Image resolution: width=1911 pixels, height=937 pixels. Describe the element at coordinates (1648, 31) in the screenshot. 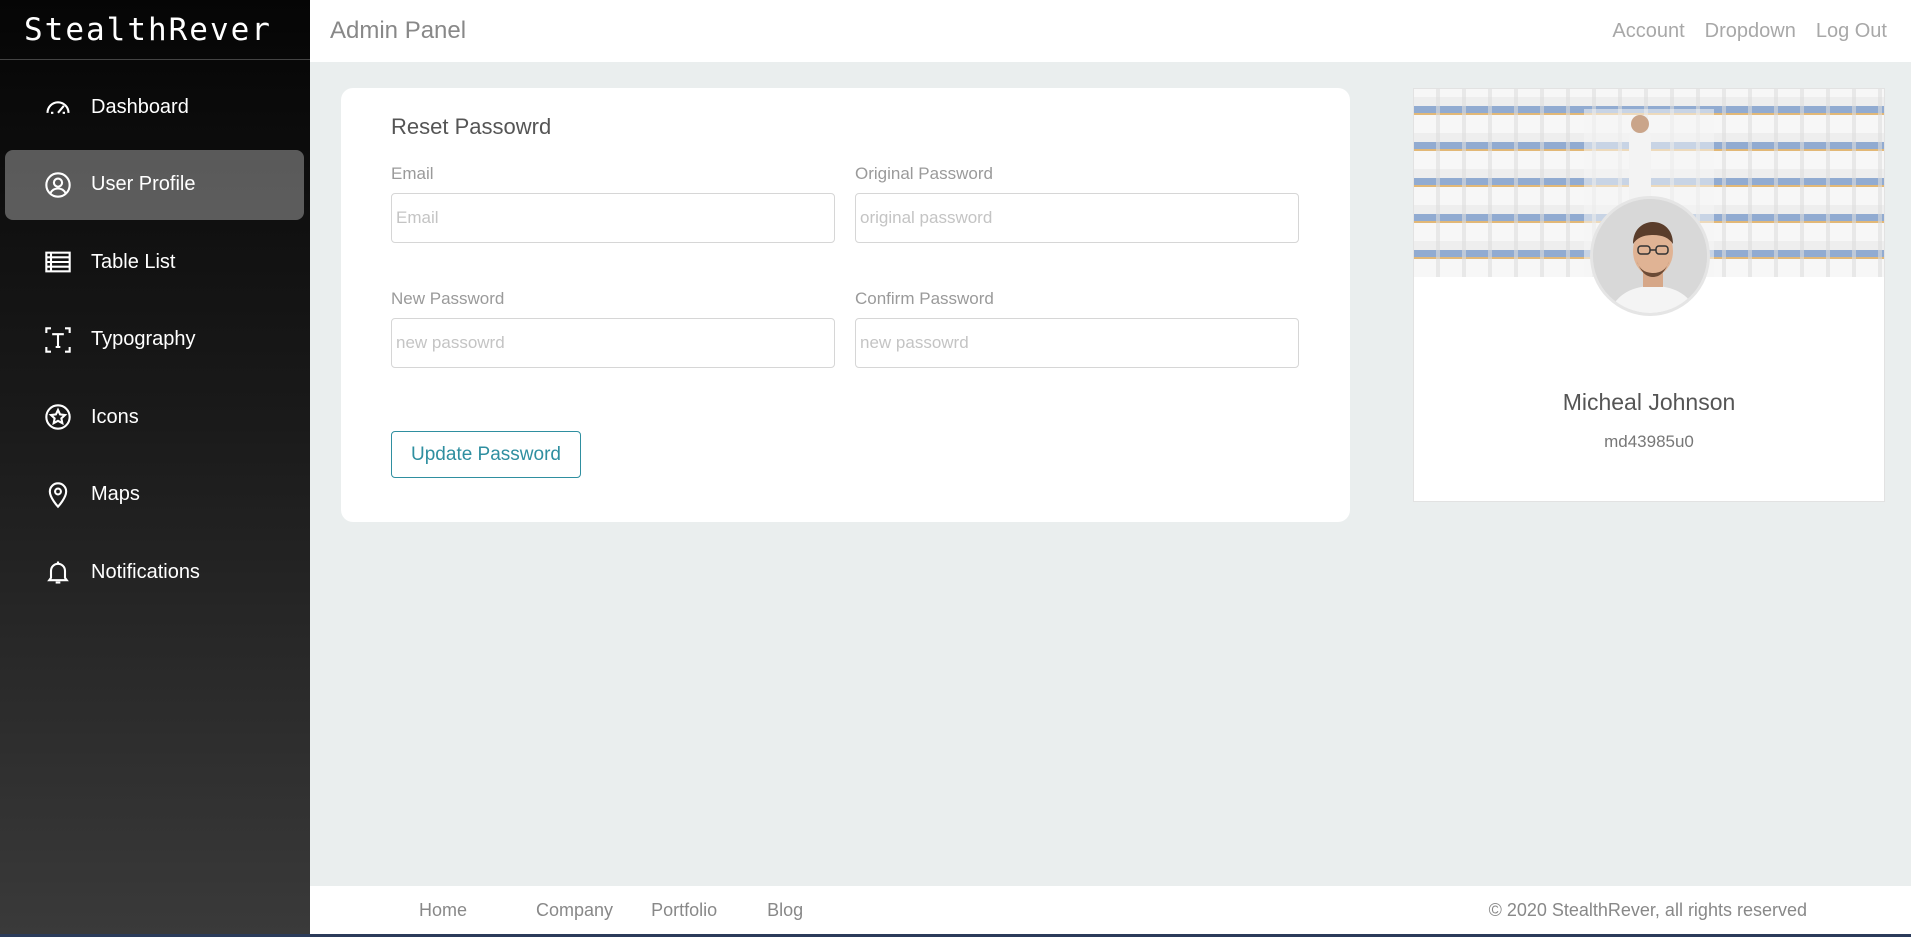

I see `account-link: Account` at that location.